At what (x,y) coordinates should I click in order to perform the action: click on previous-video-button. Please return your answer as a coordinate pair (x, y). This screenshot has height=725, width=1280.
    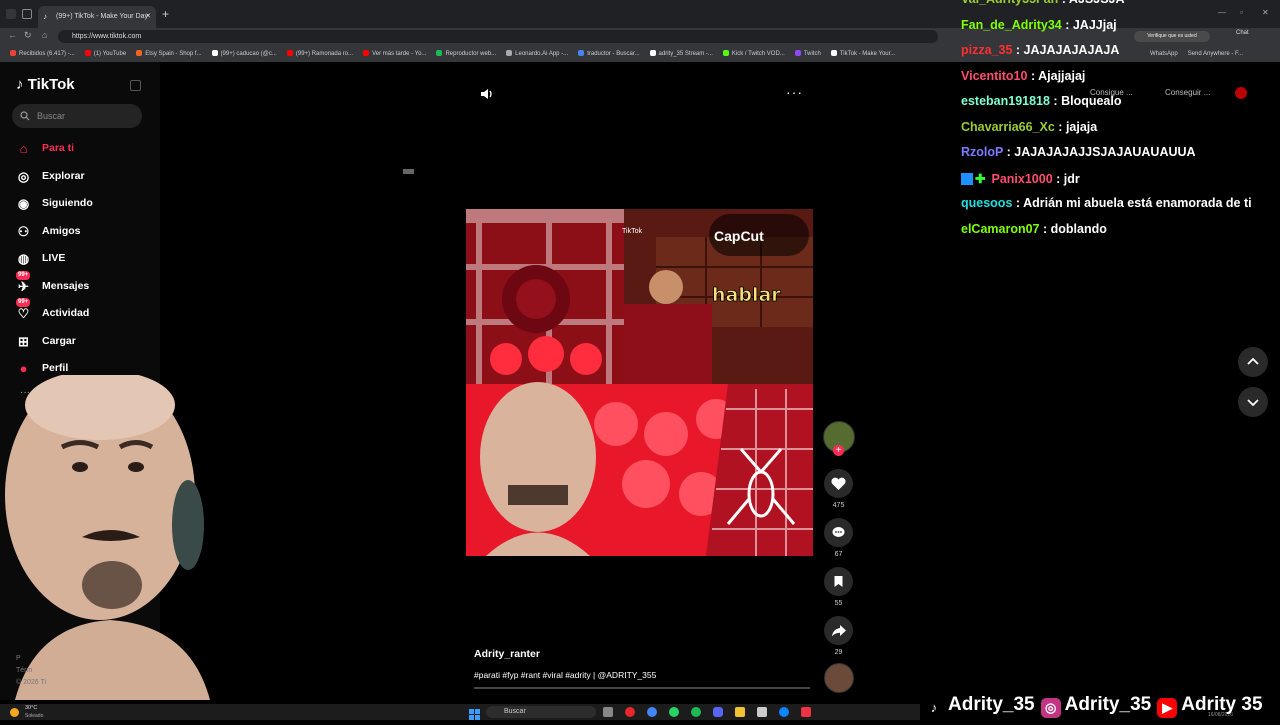
    Looking at the image, I should click on (1253, 362).